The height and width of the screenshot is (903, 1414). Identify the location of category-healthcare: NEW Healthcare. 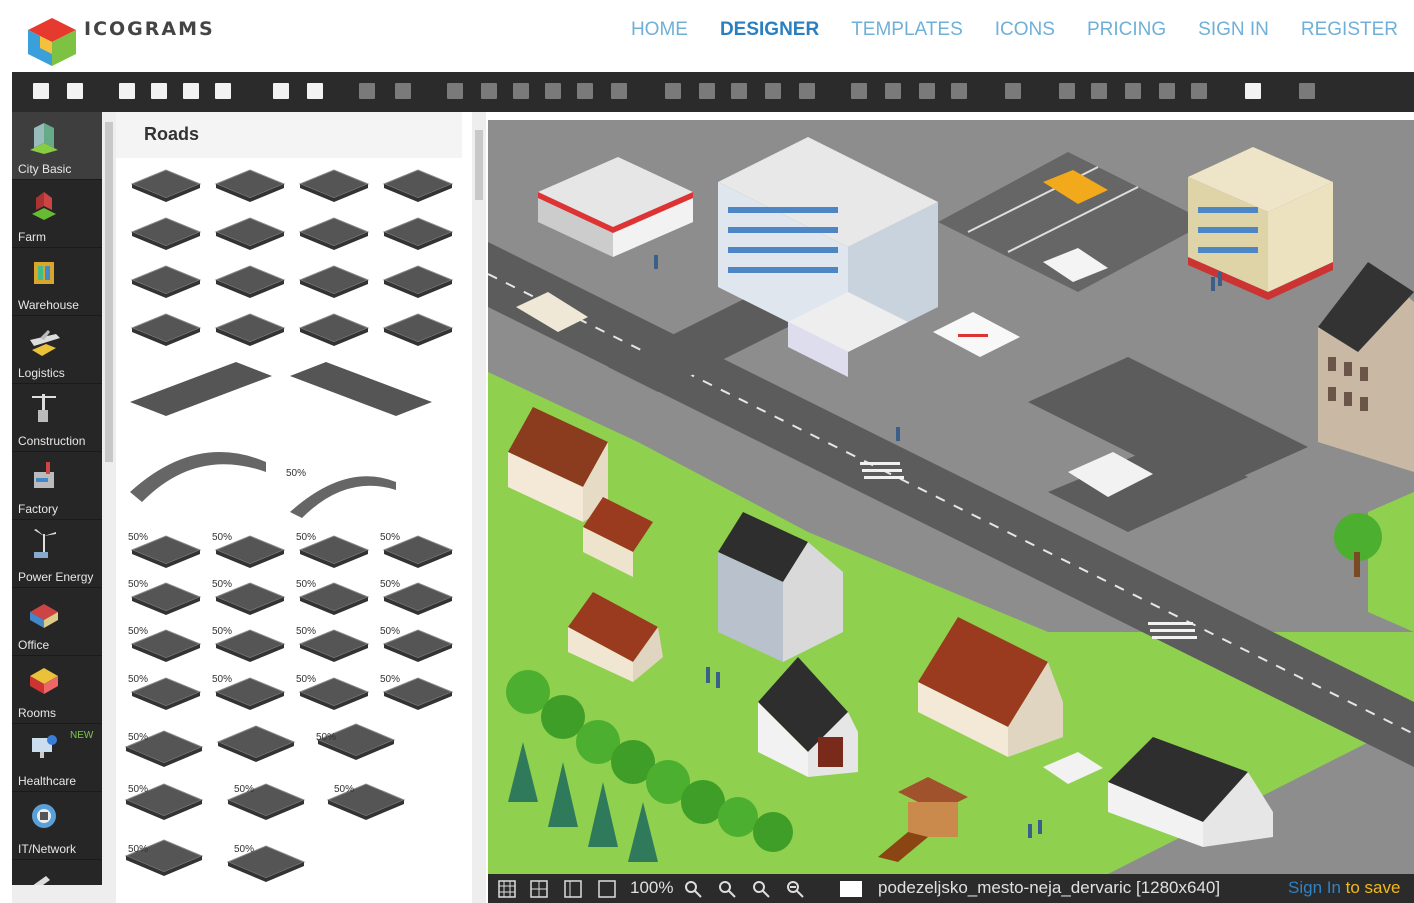
(57, 758).